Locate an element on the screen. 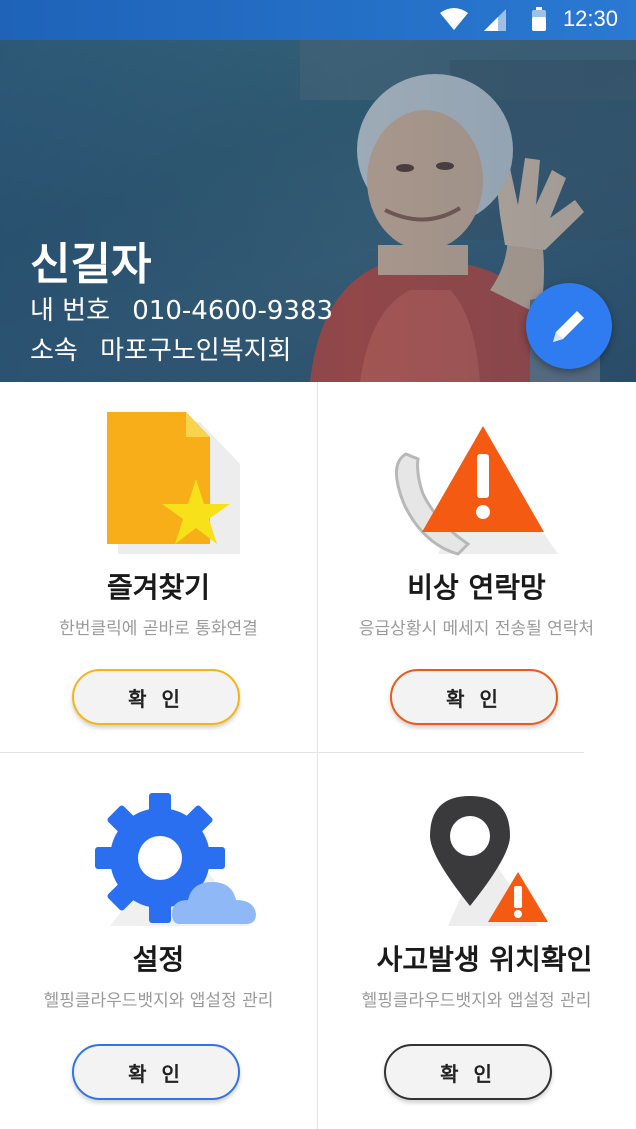 The height and width of the screenshot is (1129, 636). emergency-contacts-description: 응급상황시 메세지 전송될 연락처 is located at coordinates (476, 629).